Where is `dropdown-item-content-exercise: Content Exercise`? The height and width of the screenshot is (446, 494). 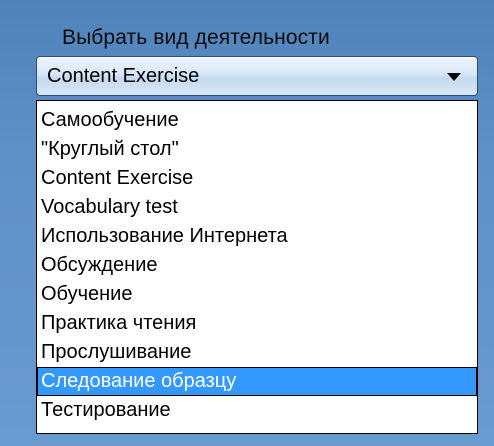 dropdown-item-content-exercise: Content Exercise is located at coordinates (257, 178).